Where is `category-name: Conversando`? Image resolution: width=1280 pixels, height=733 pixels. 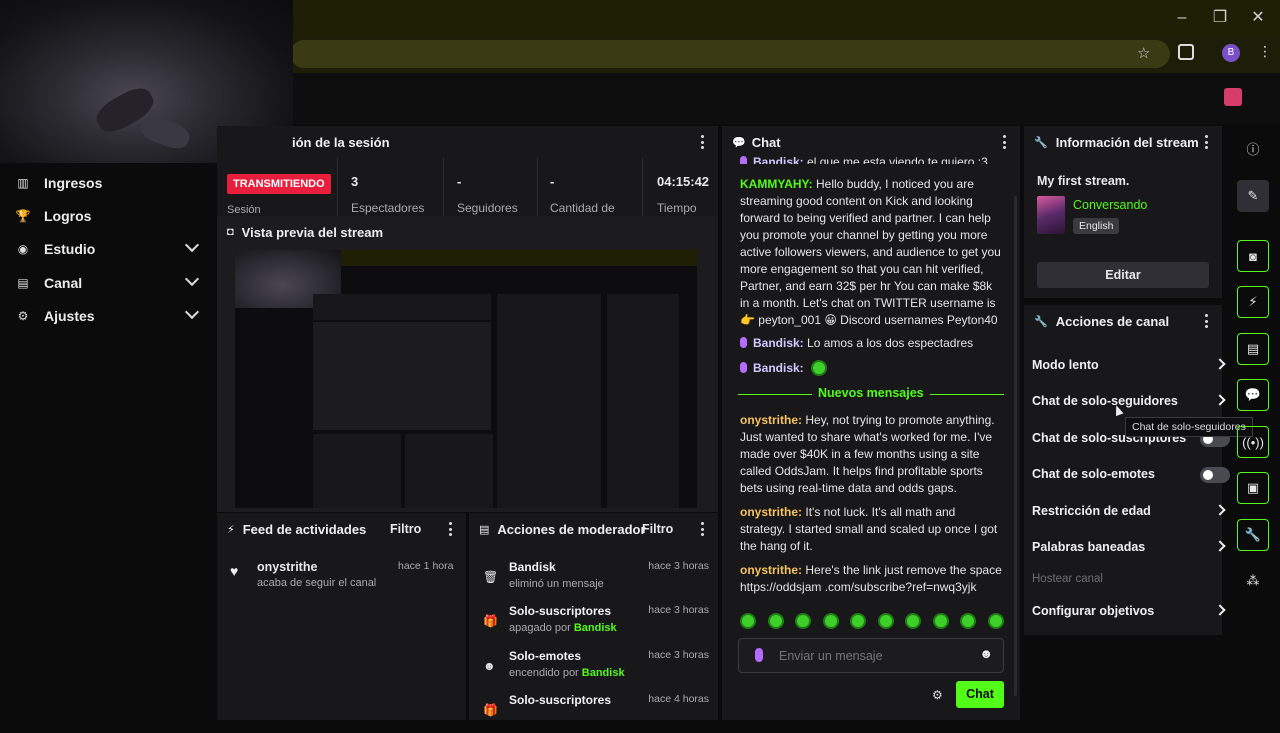
category-name: Conversando is located at coordinates (1110, 205).